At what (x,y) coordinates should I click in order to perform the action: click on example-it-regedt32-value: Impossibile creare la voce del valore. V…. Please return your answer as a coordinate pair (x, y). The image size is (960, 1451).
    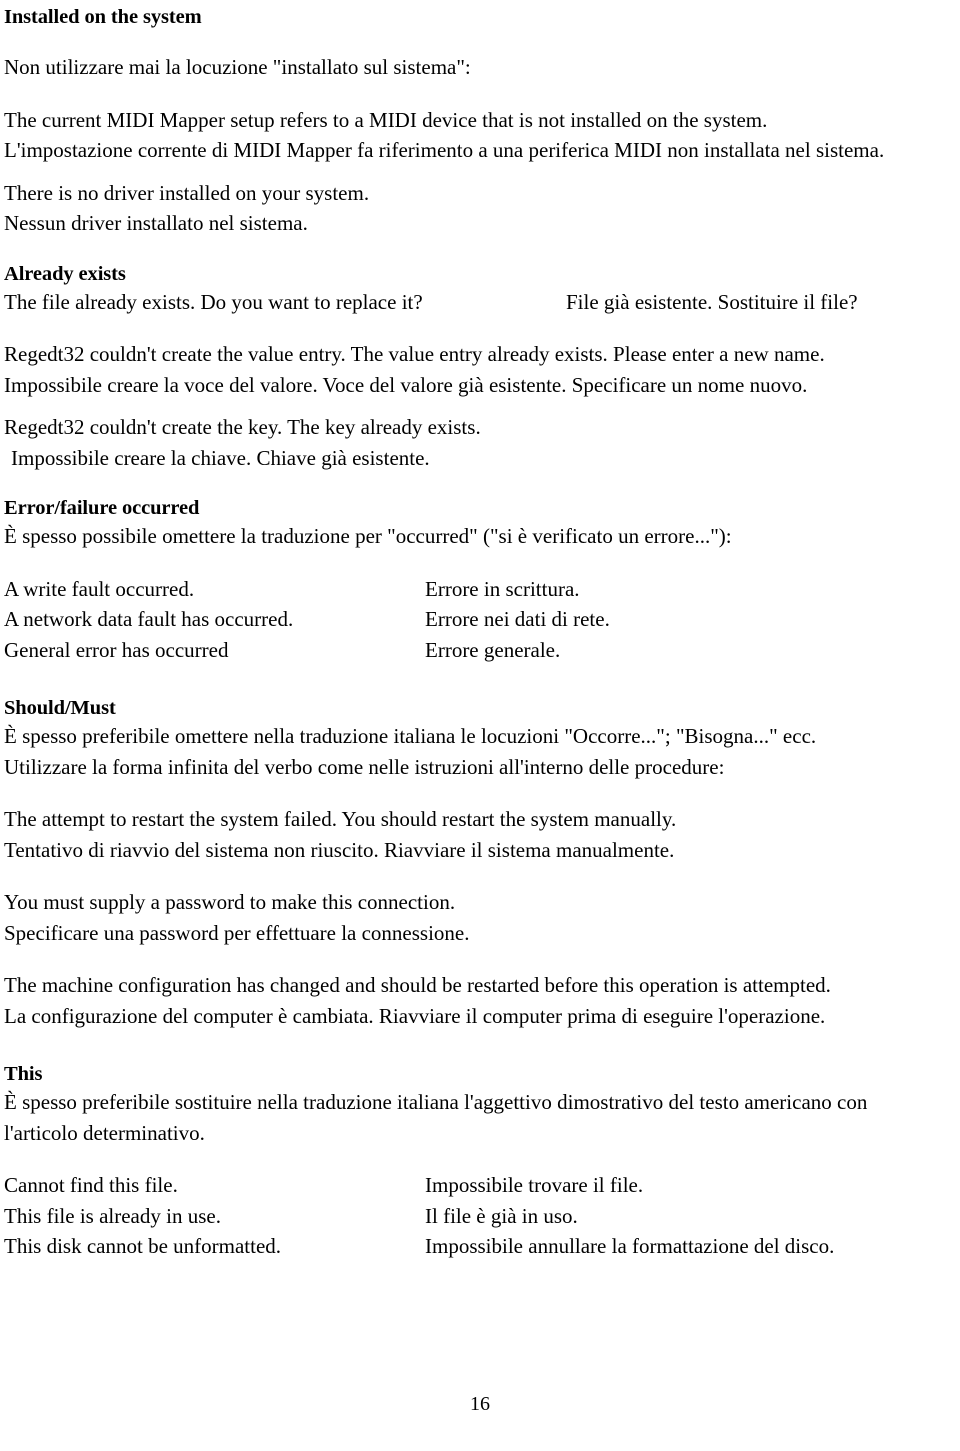
    Looking at the image, I should click on (406, 384).